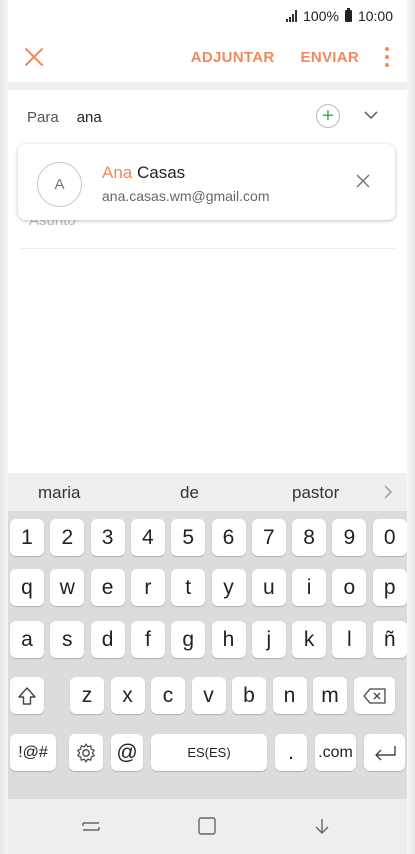  What do you see at coordinates (228, 537) in the screenshot?
I see `key-row_numbers-5: 6` at bounding box center [228, 537].